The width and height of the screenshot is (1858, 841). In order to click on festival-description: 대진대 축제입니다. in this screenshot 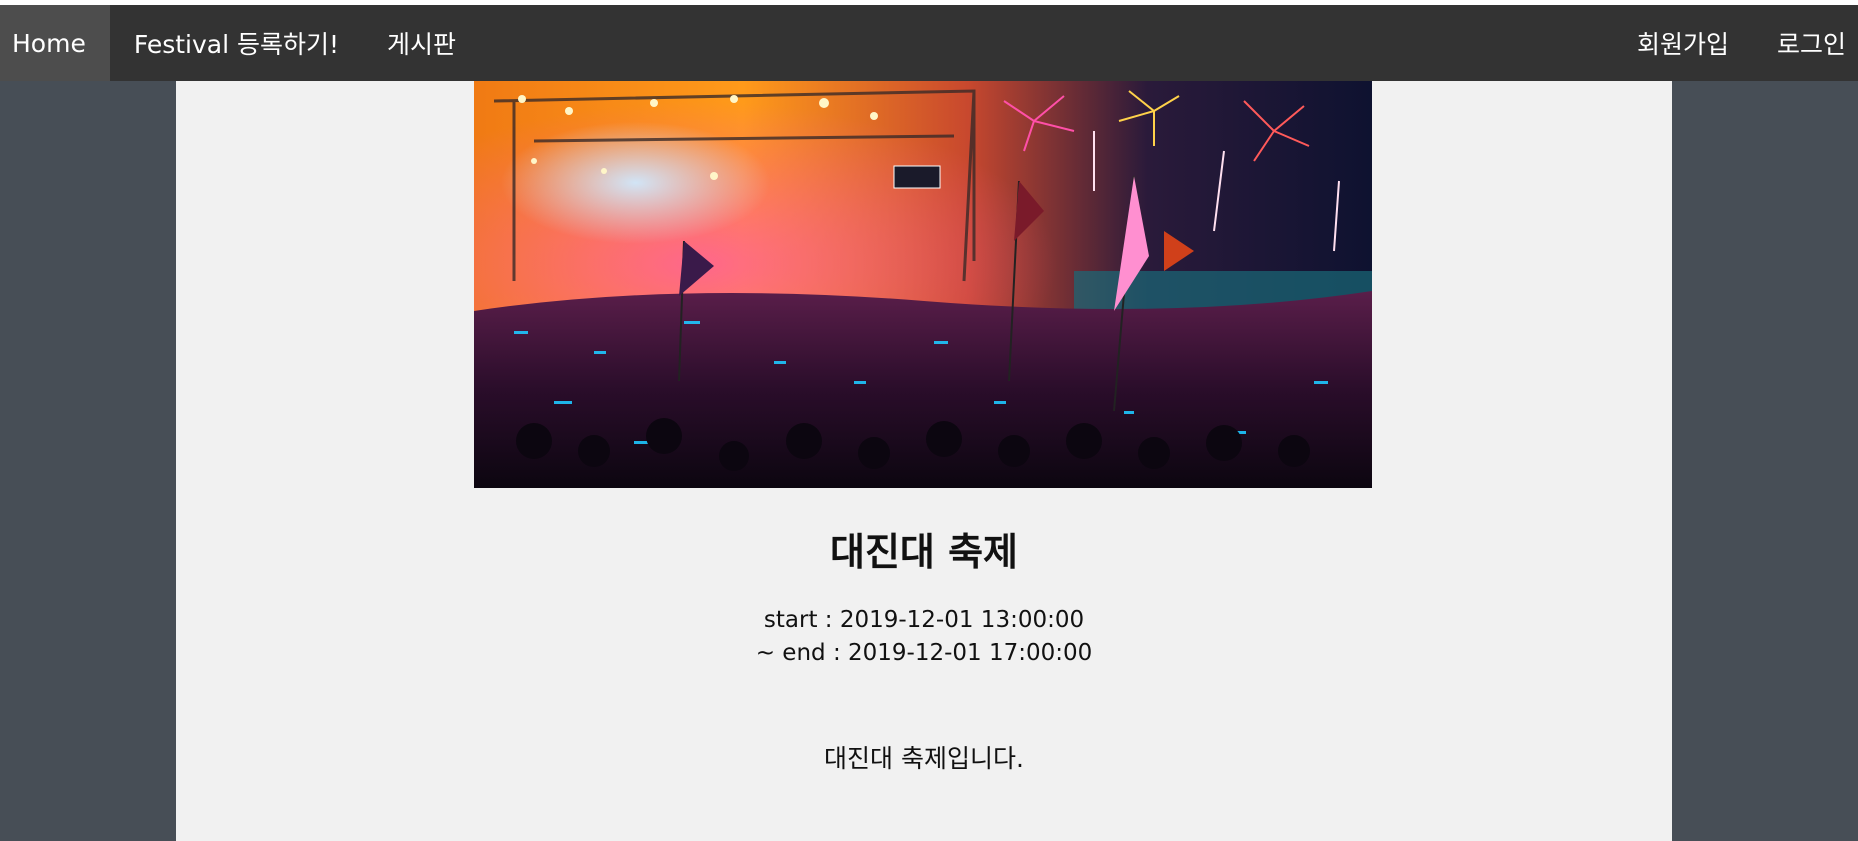, I will do `click(924, 758)`.